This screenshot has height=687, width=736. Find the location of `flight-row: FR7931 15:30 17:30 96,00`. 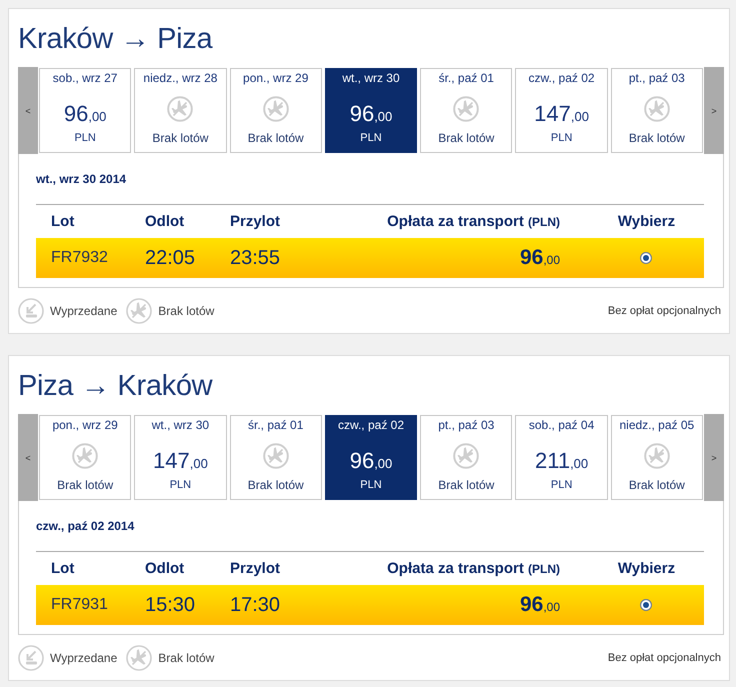

flight-row: FR7931 15:30 17:30 96,00 is located at coordinates (370, 605).